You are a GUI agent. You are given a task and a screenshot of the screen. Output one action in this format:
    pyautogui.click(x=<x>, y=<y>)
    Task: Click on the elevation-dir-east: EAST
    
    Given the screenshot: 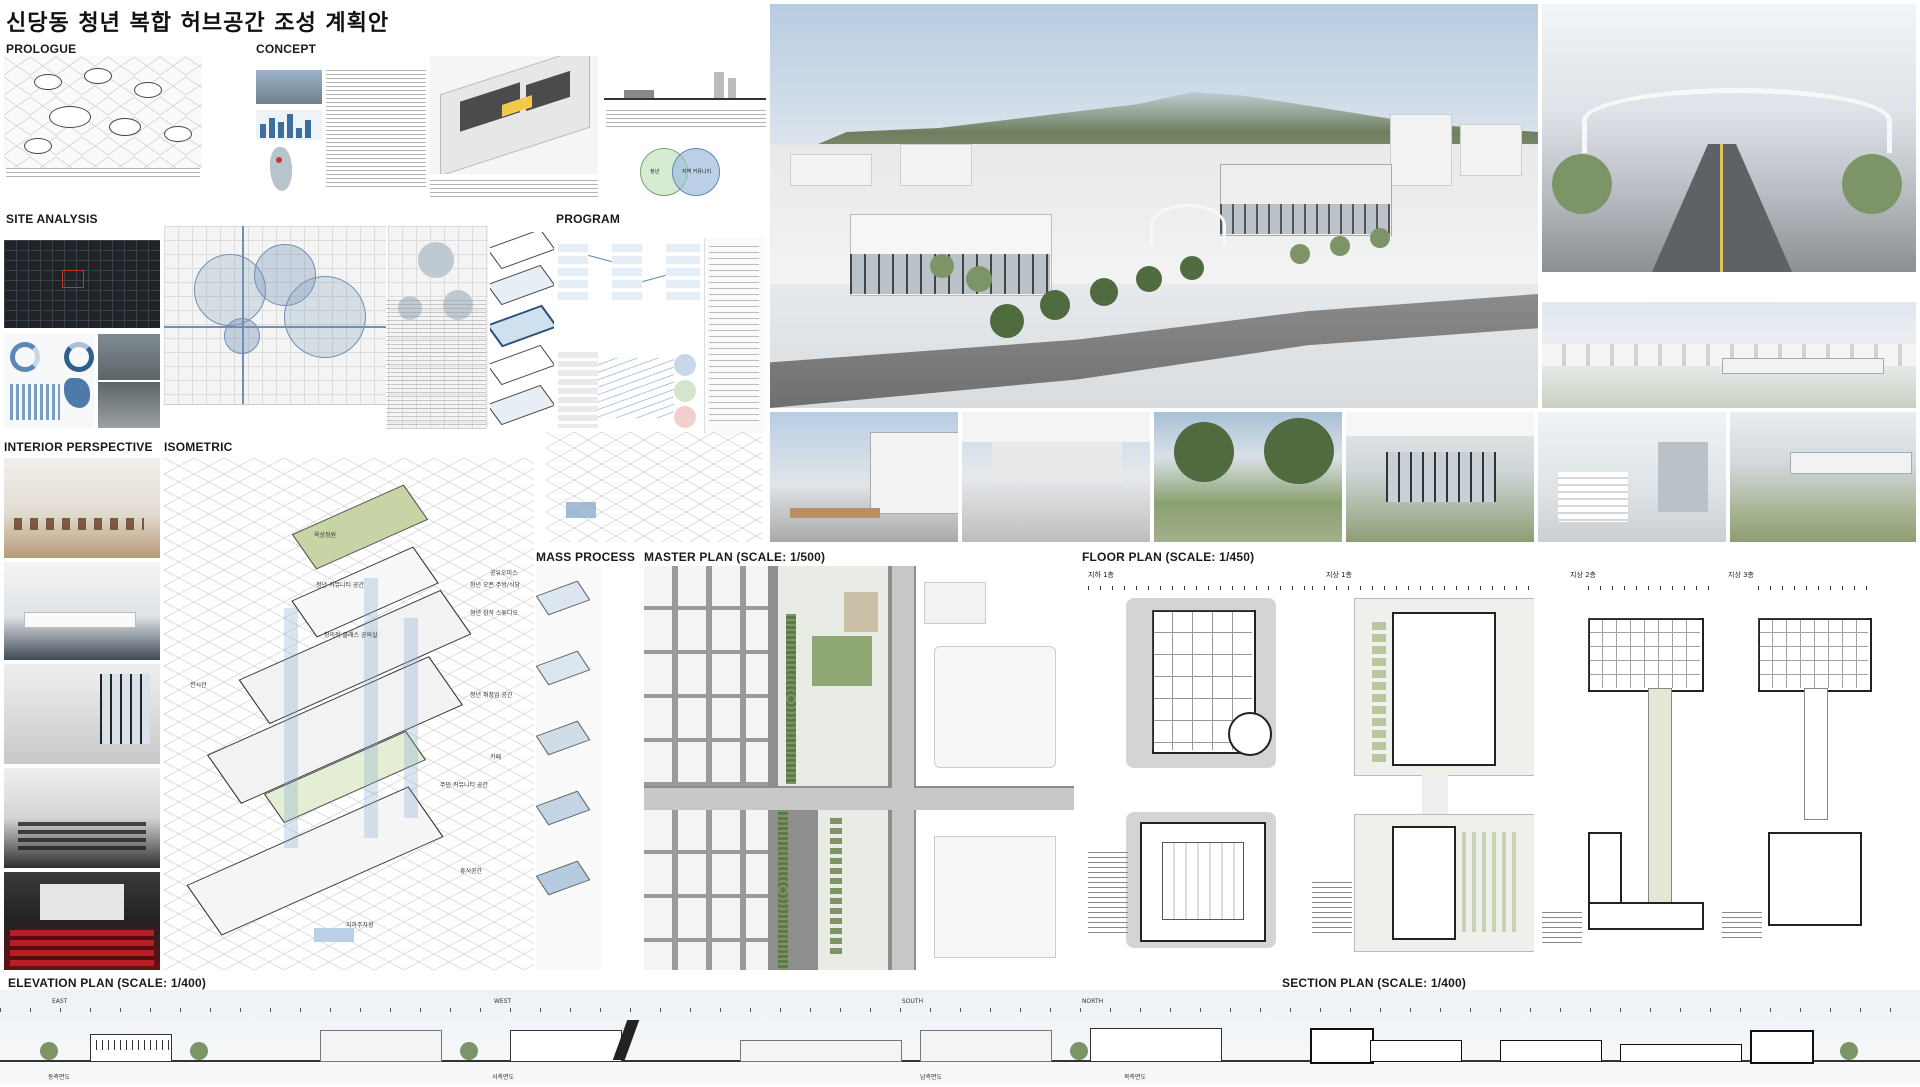 What is the action you would take?
    pyautogui.click(x=60, y=1001)
    